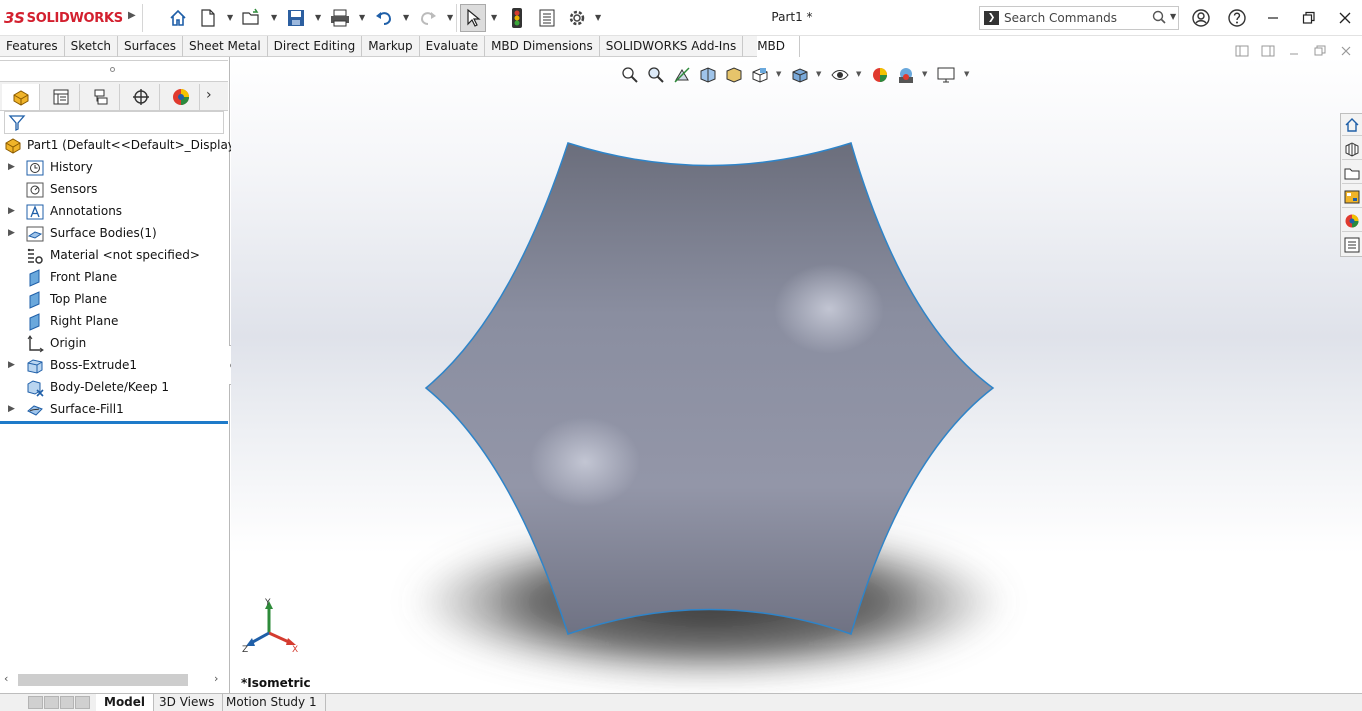 This screenshot has height=711, width=1362. Describe the element at coordinates (125, 702) in the screenshot. I see `tab-model: Model` at that location.